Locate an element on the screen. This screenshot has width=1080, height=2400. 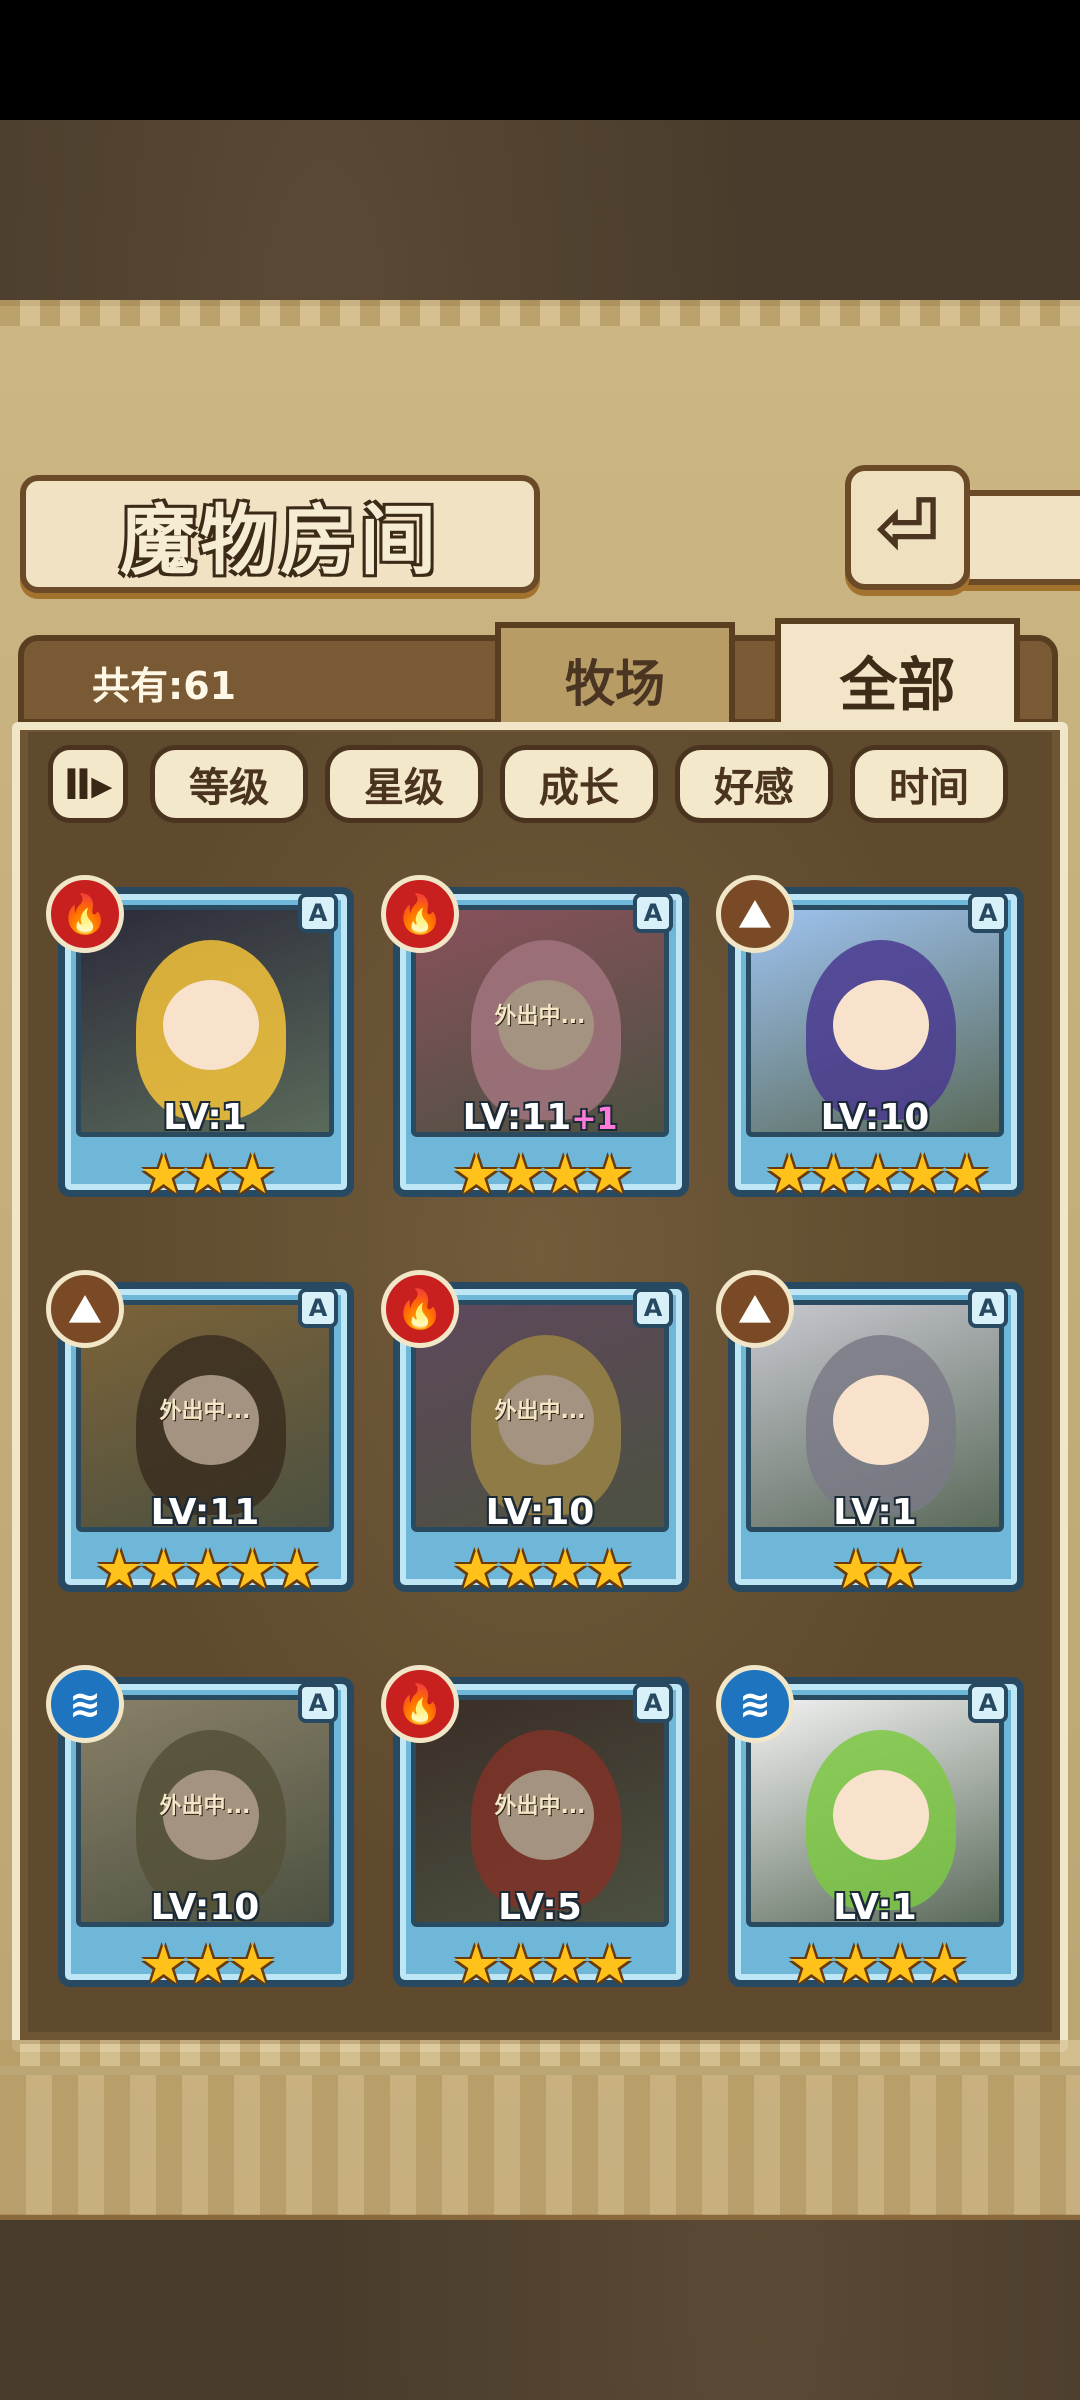
sort-by-time-button: 时间 is located at coordinates (929, 784).